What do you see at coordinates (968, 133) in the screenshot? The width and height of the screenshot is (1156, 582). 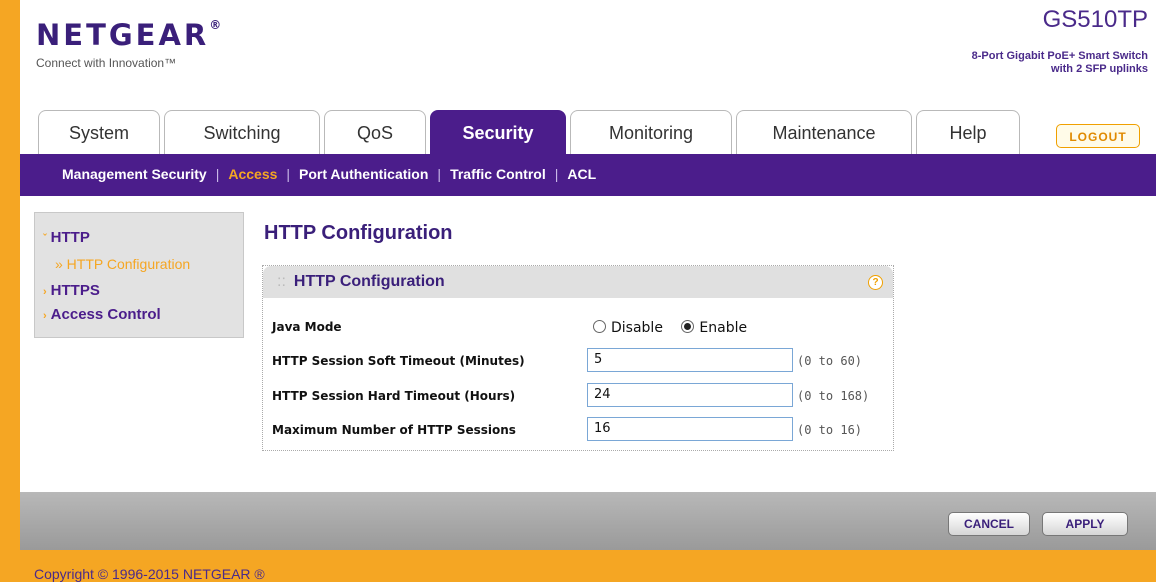 I see `tab-help: Help` at bounding box center [968, 133].